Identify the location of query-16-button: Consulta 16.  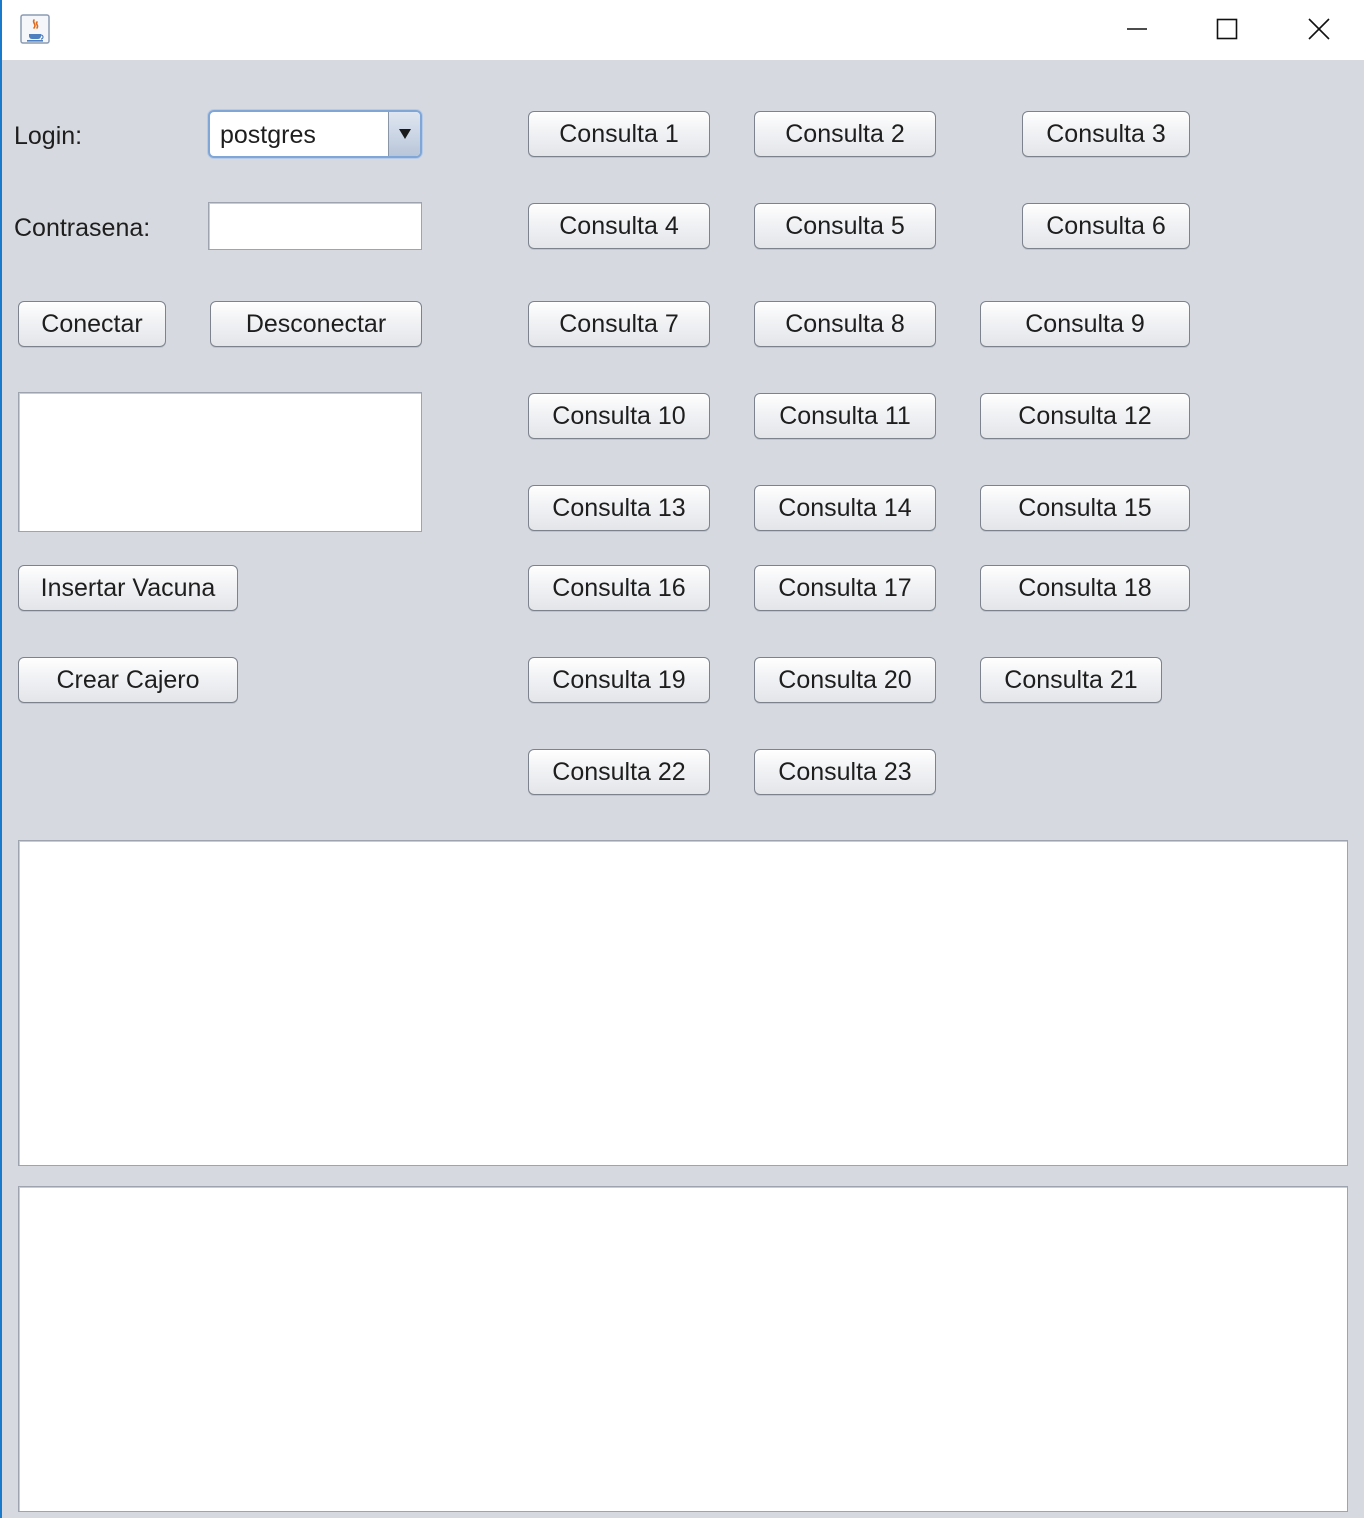
(619, 588).